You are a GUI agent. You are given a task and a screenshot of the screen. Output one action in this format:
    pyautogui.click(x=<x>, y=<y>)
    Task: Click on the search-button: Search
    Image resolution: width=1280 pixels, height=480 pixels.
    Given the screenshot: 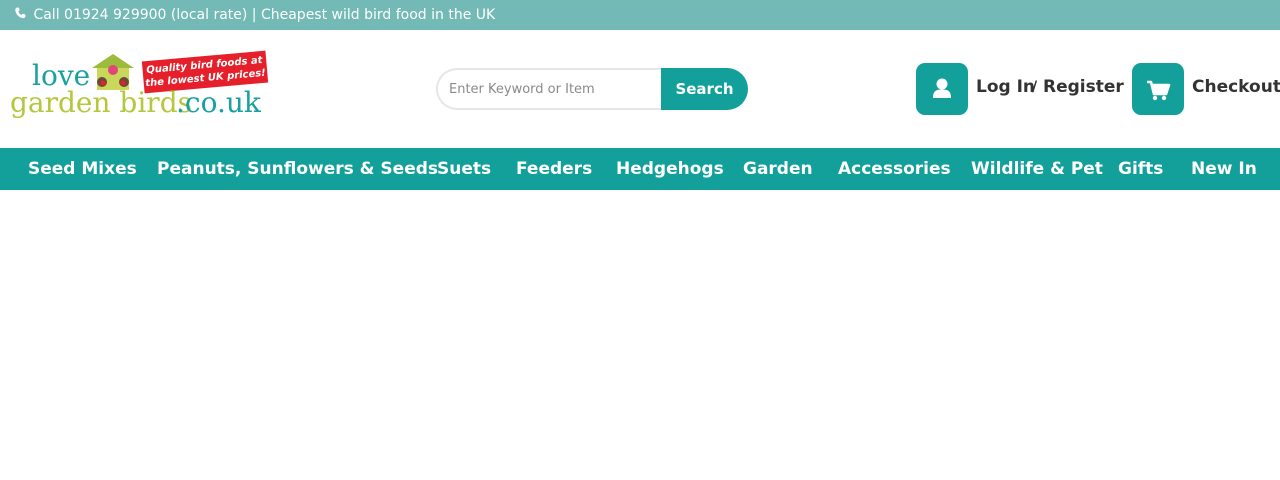 What is the action you would take?
    pyautogui.click(x=704, y=89)
    